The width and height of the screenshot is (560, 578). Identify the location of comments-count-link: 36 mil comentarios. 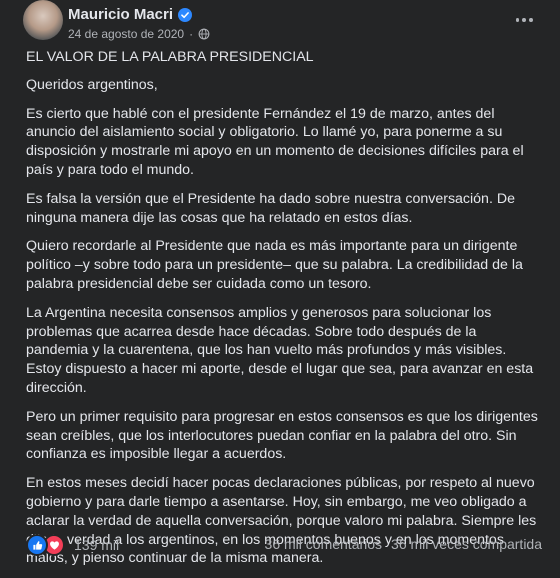
(324, 544).